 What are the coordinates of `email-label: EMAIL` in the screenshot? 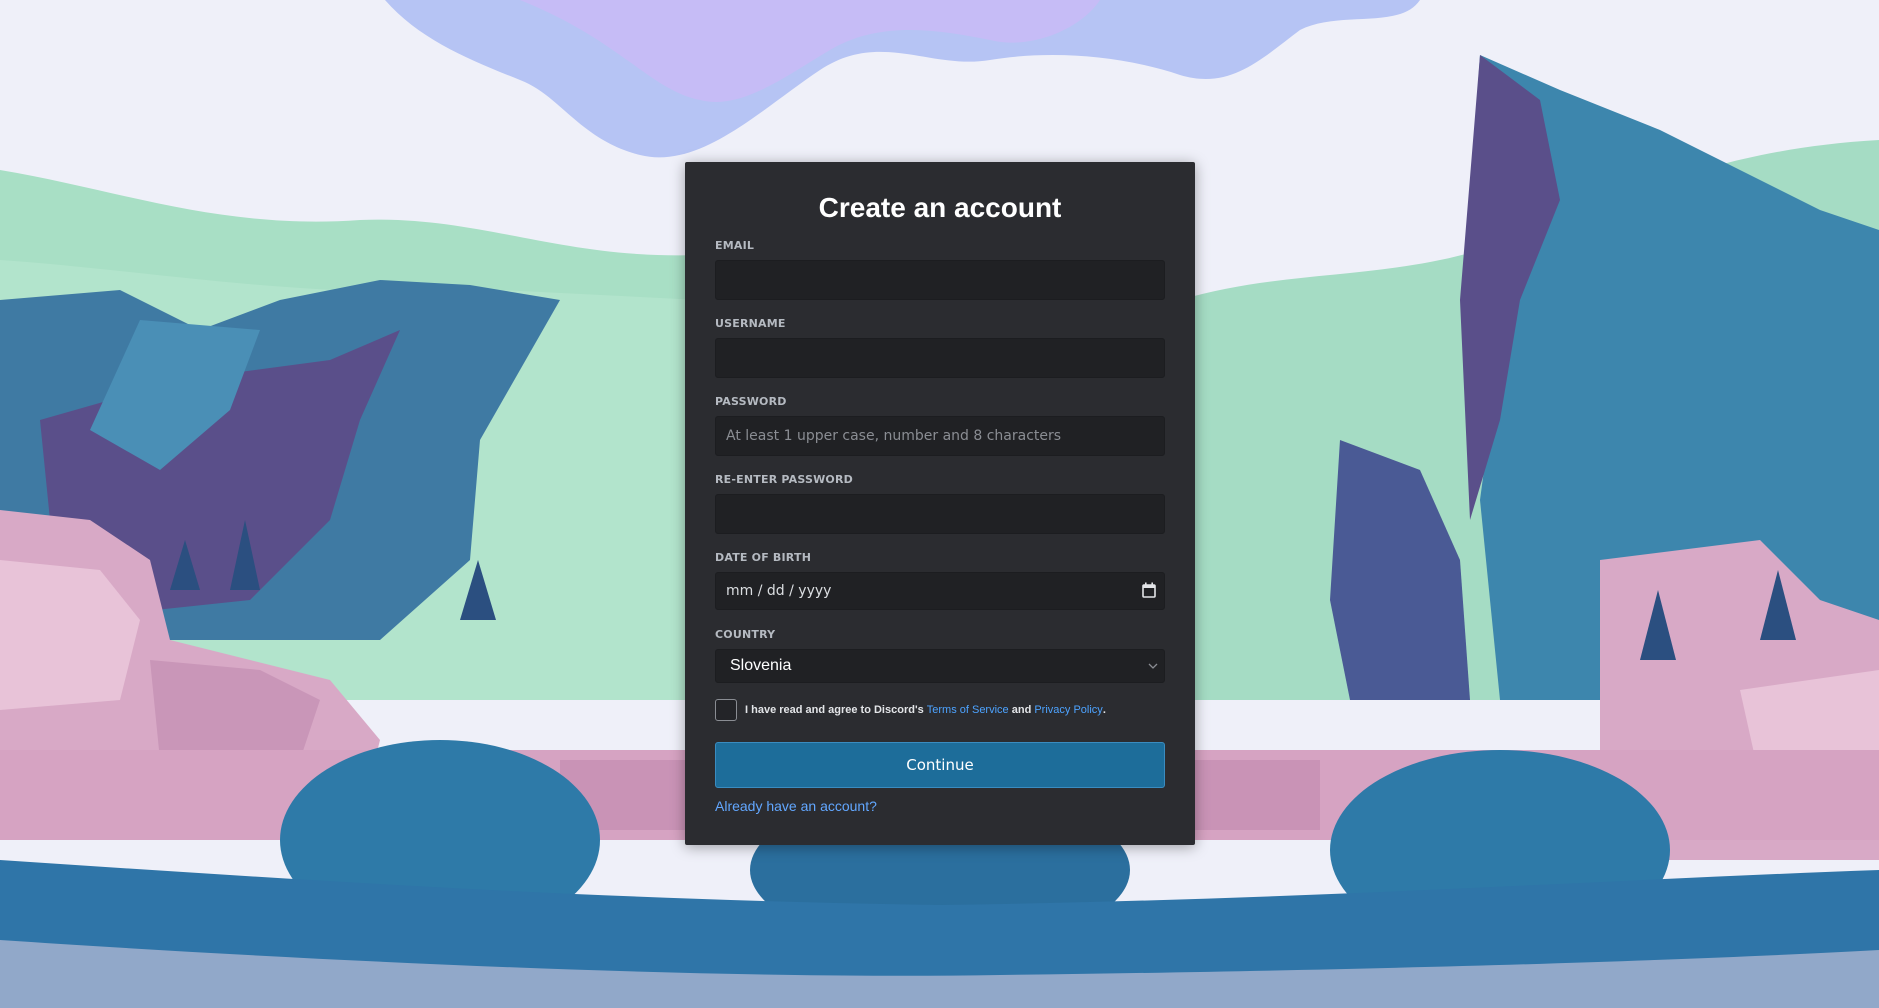 It's located at (735, 245).